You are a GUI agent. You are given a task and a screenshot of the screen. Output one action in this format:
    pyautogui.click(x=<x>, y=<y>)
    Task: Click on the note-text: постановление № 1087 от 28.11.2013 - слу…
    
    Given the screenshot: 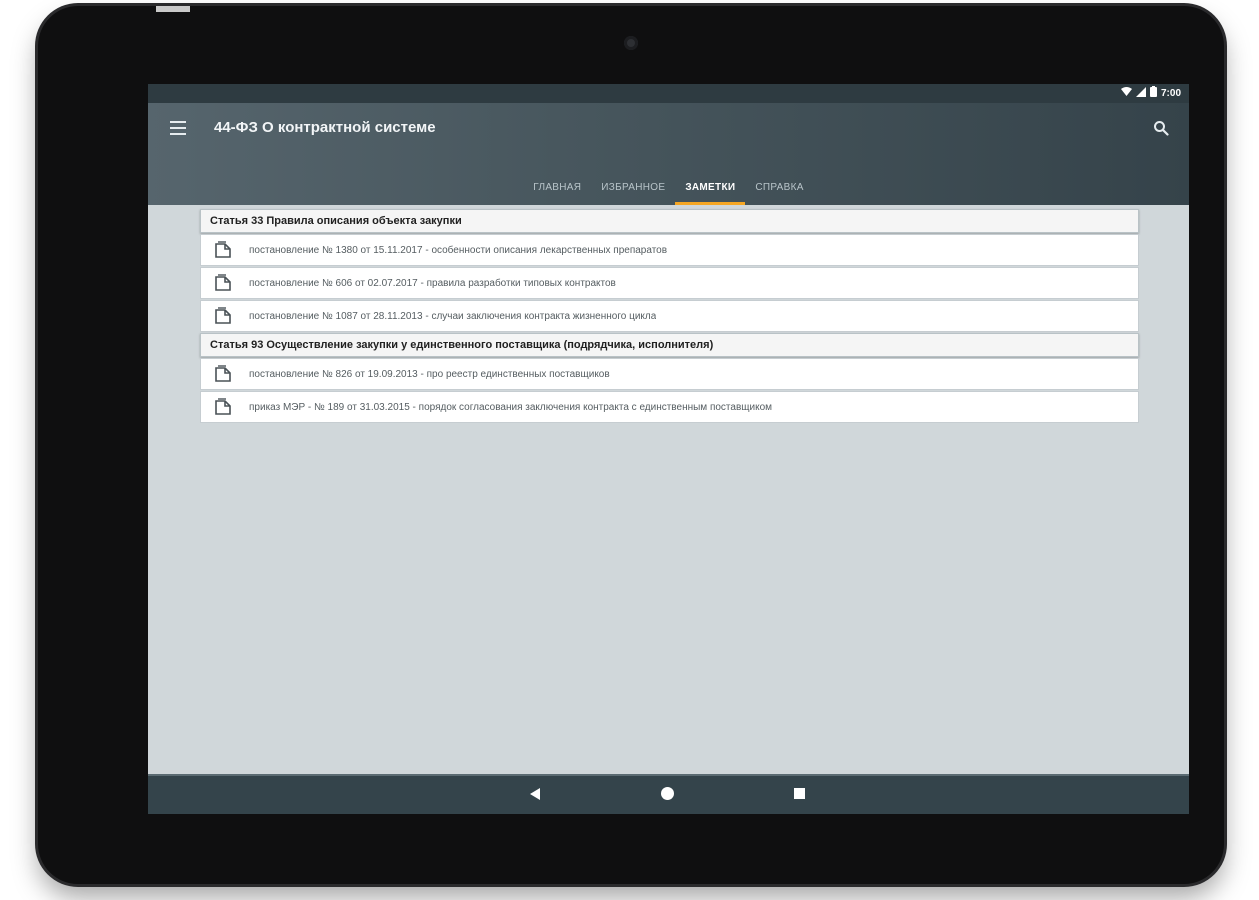 What is the action you would take?
    pyautogui.click(x=453, y=316)
    